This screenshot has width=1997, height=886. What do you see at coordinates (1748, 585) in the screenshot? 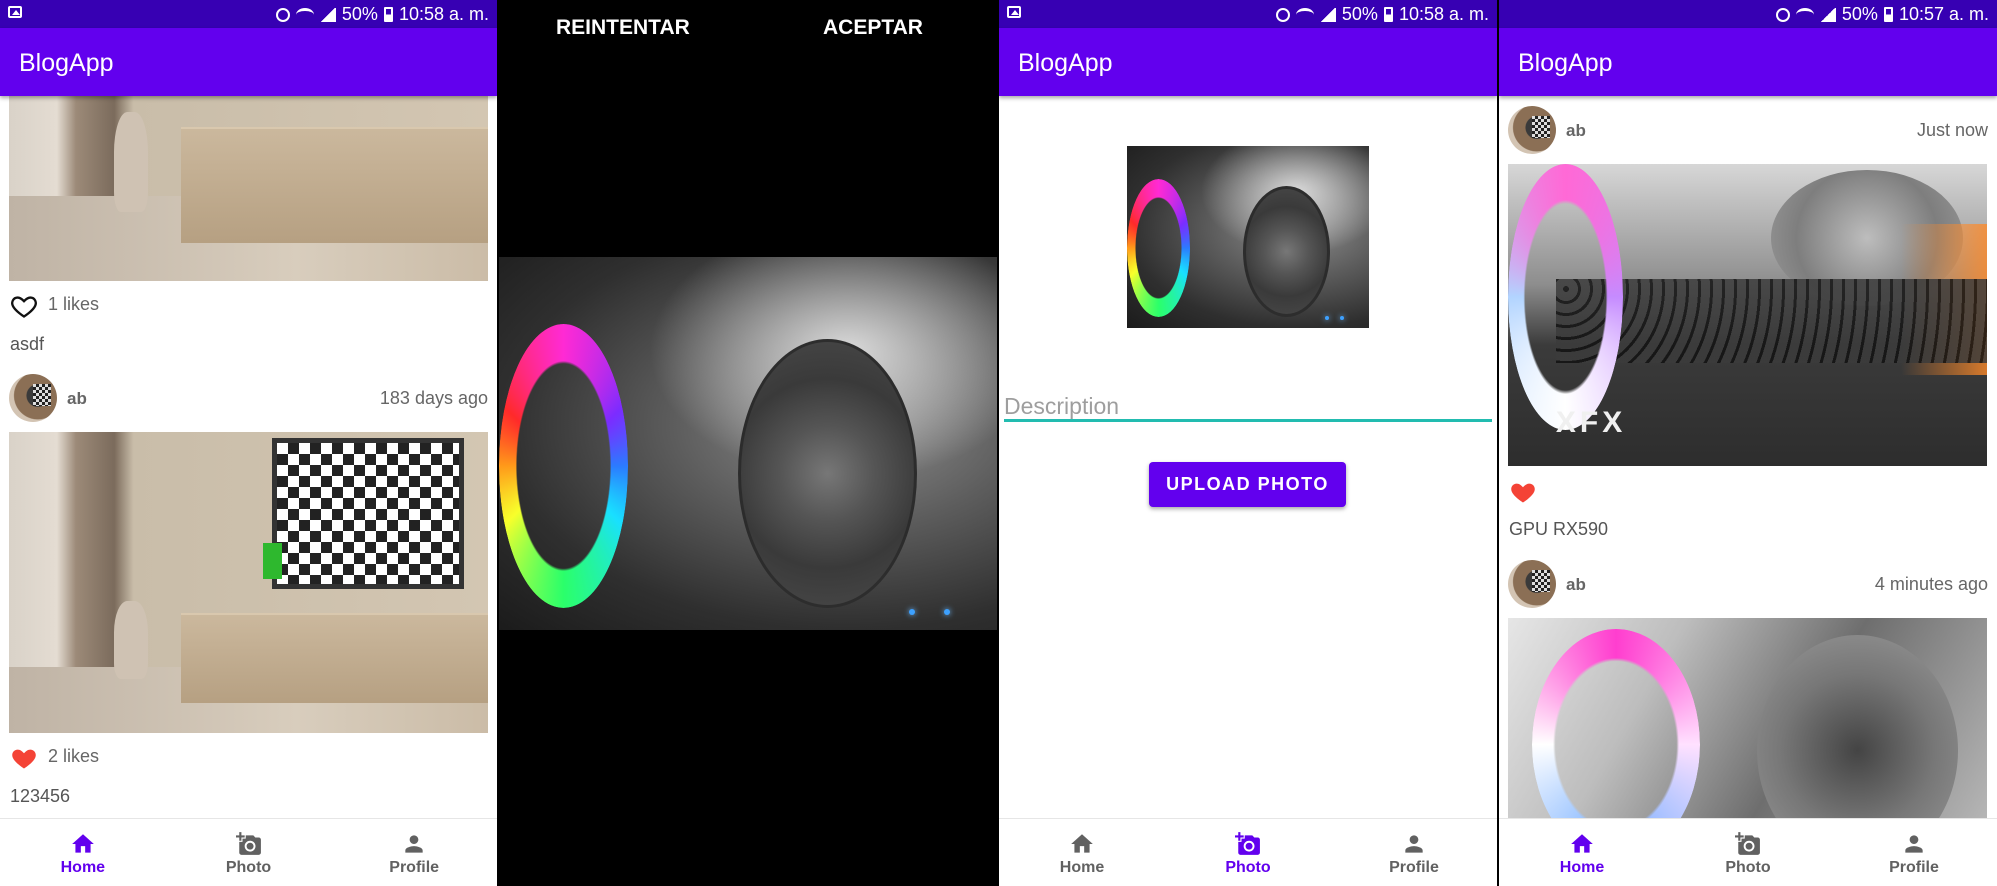
I see `post-header: ab 4 minutes ago` at bounding box center [1748, 585].